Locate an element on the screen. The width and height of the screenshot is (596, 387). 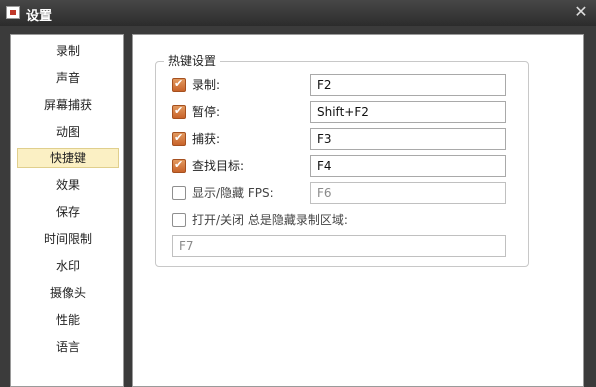
find-target-hotkey-checkbox is located at coordinates (179, 165).